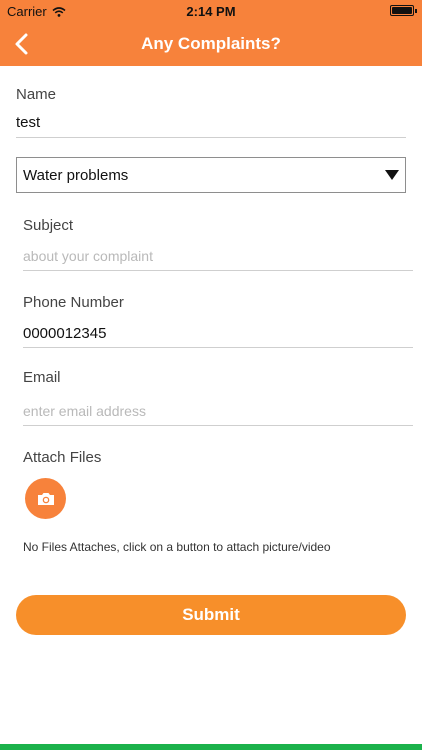  What do you see at coordinates (392, 175) in the screenshot?
I see `caret-down-icon` at bounding box center [392, 175].